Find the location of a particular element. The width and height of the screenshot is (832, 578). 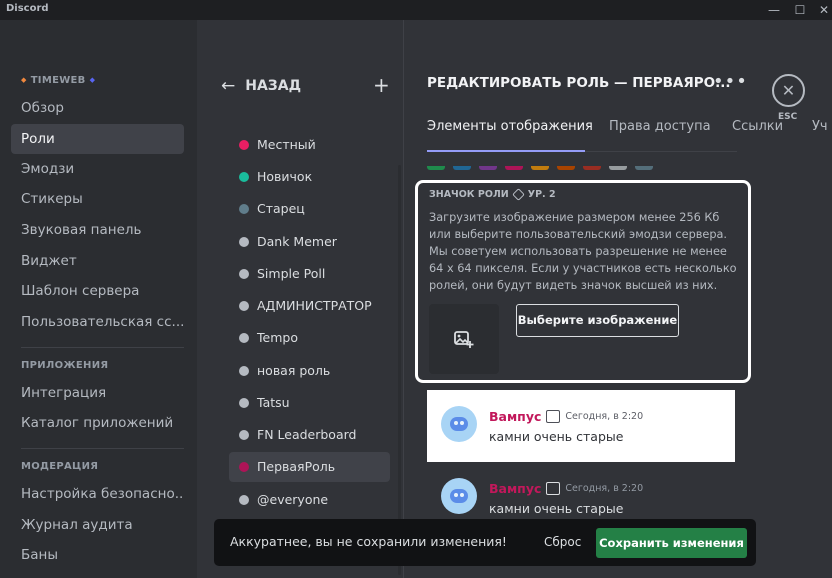

role-item: Местный is located at coordinates (309, 145).